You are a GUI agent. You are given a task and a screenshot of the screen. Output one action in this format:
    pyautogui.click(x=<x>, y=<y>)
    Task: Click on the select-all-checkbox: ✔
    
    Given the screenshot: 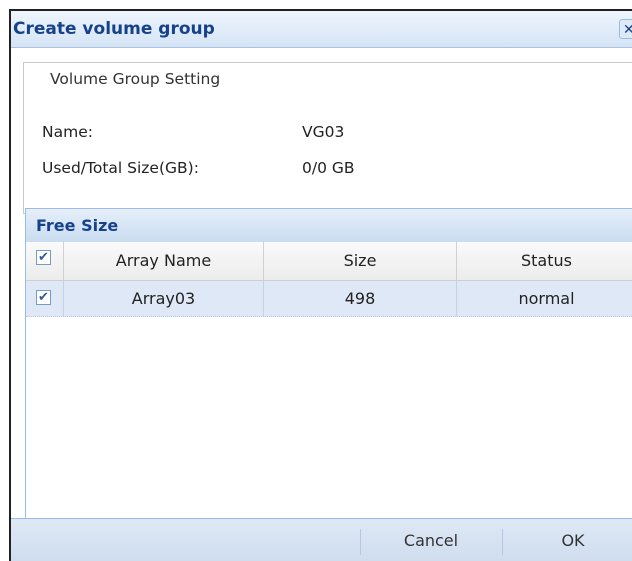 What is the action you would take?
    pyautogui.click(x=43, y=257)
    